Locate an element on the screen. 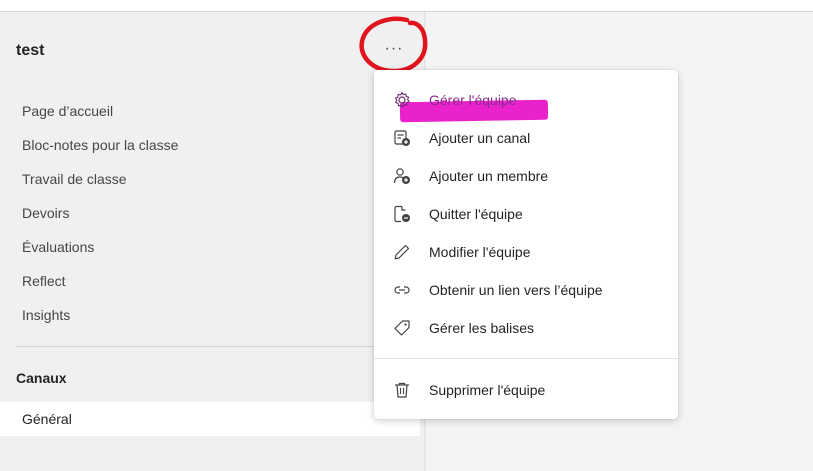  menu-item-delete-team: Supprimer l'équipe is located at coordinates (526, 390).